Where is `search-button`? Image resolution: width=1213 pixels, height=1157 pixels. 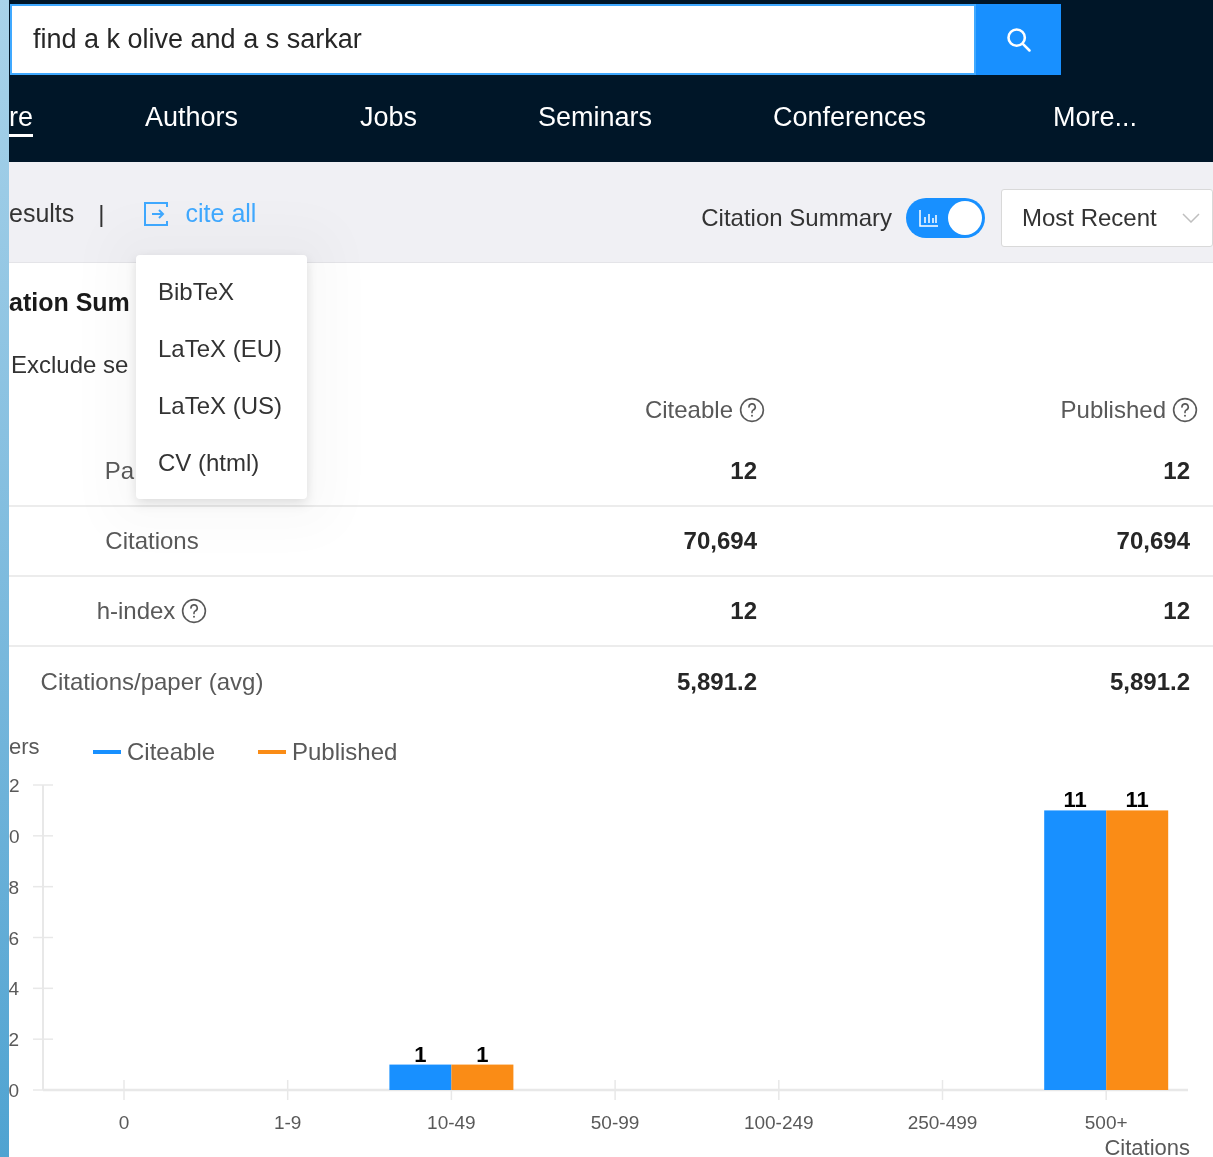 search-button is located at coordinates (1018, 39).